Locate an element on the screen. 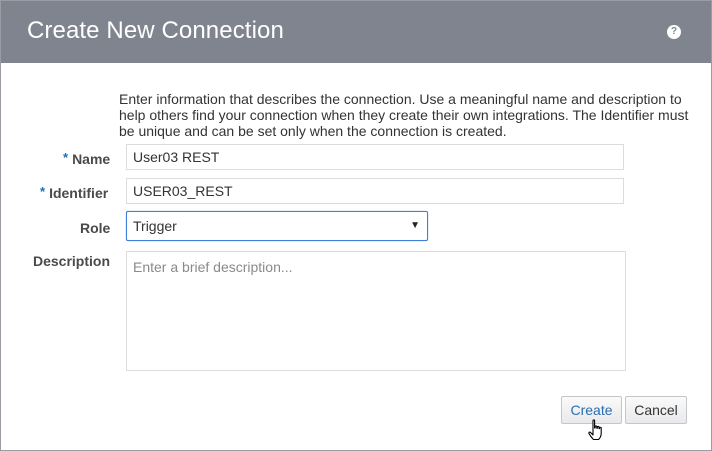  name-label-text: Name is located at coordinates (91, 159).